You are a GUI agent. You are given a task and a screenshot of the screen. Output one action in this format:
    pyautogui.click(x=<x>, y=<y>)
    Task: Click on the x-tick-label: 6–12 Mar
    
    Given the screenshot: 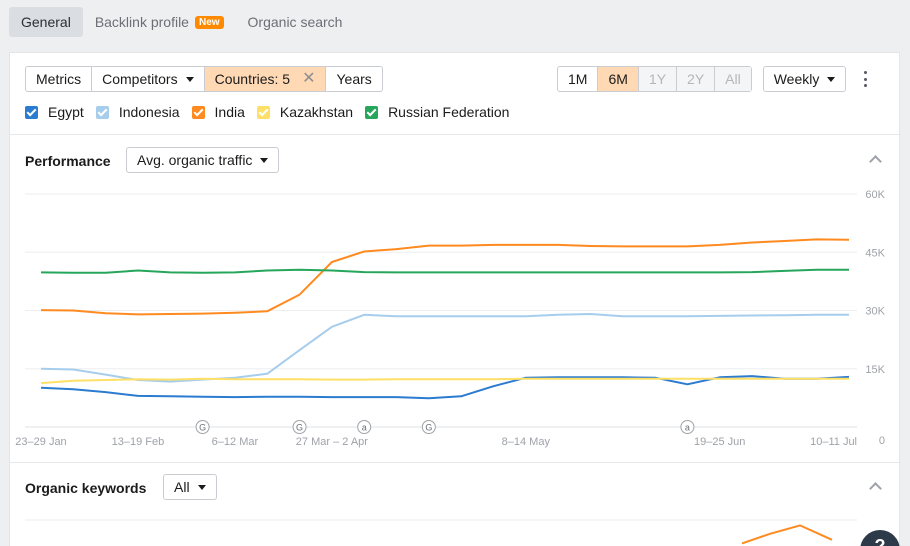 What is the action you would take?
    pyautogui.click(x=235, y=442)
    